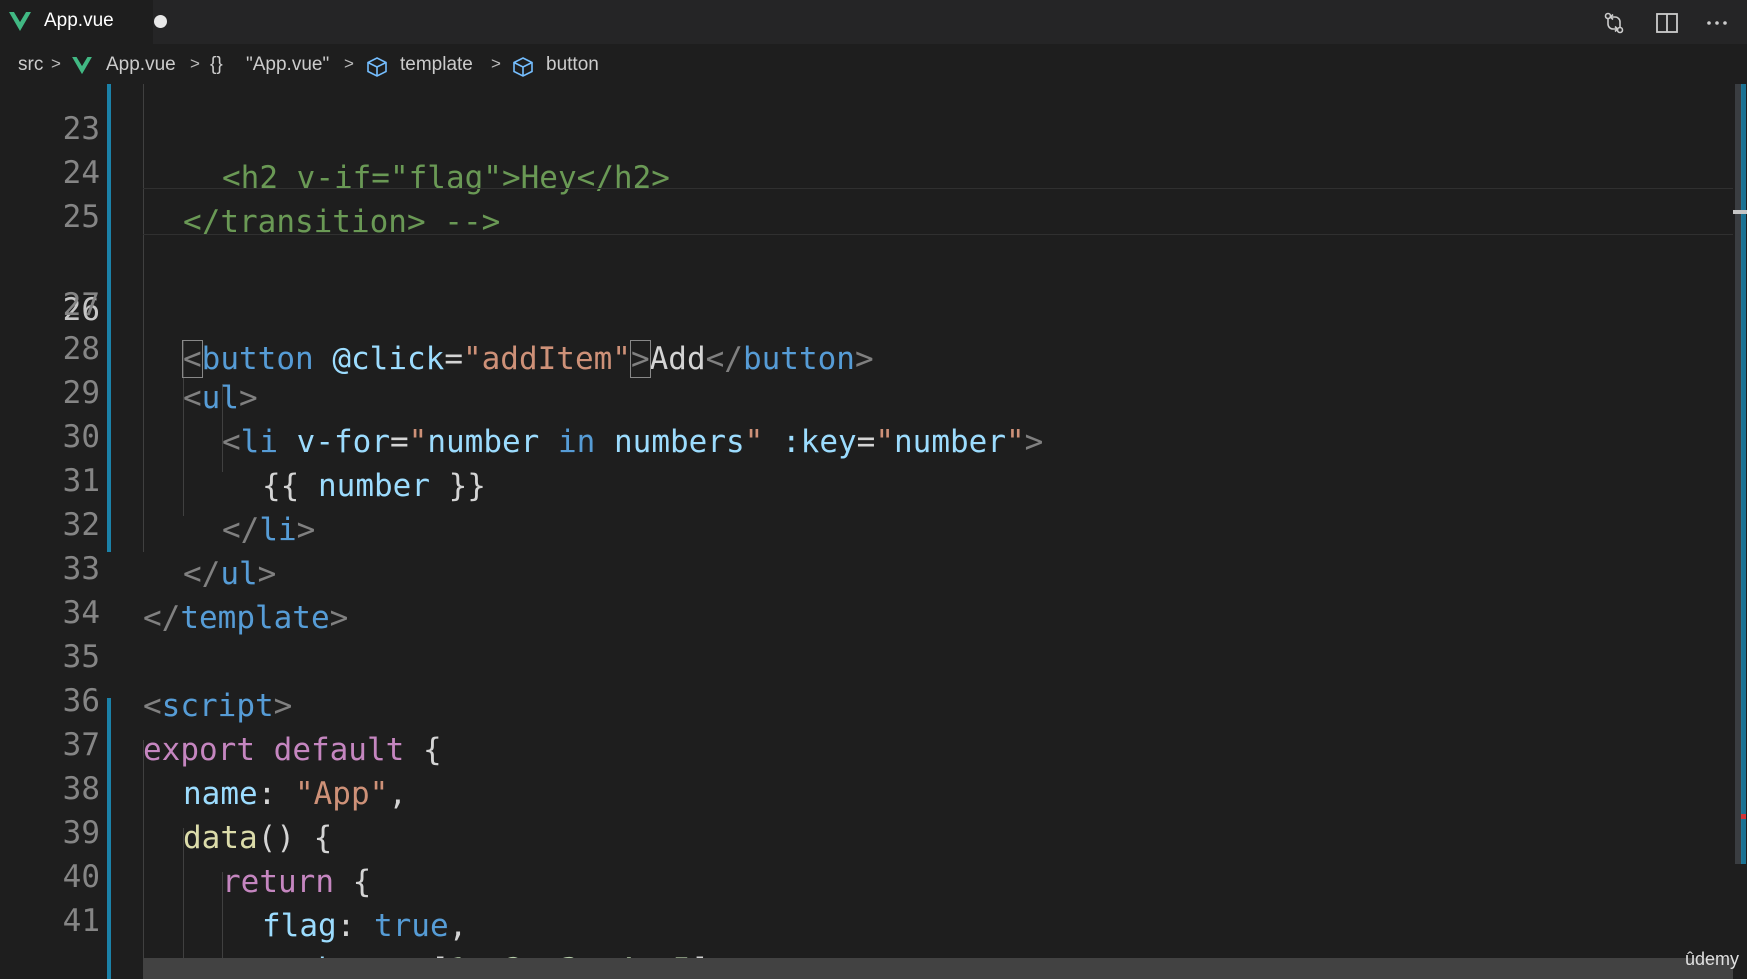  What do you see at coordinates (873, 434) in the screenshot?
I see `code-line: 30 {{ number }}` at bounding box center [873, 434].